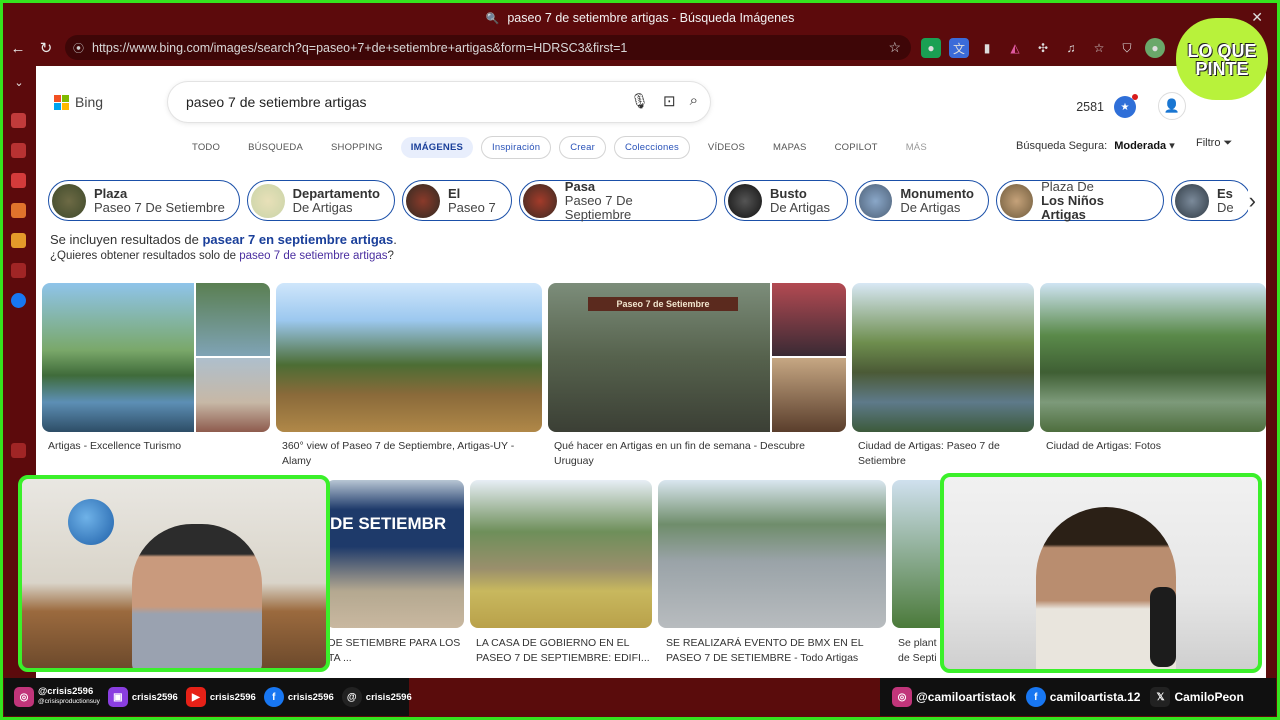 Image resolution: width=1280 pixels, height=720 pixels. Describe the element at coordinates (19, 82) in the screenshot. I see `chevron-down-icon: ⌄` at that location.